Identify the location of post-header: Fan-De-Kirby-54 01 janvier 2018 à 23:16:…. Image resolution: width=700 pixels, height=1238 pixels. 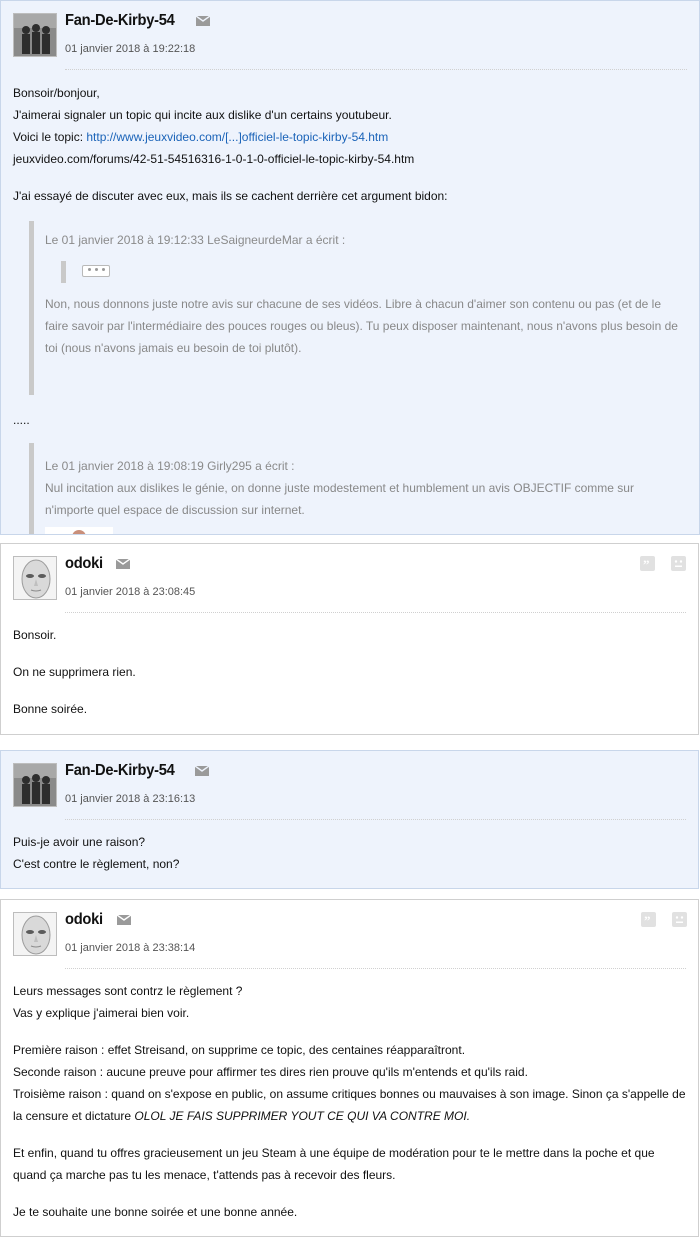
(349, 782).